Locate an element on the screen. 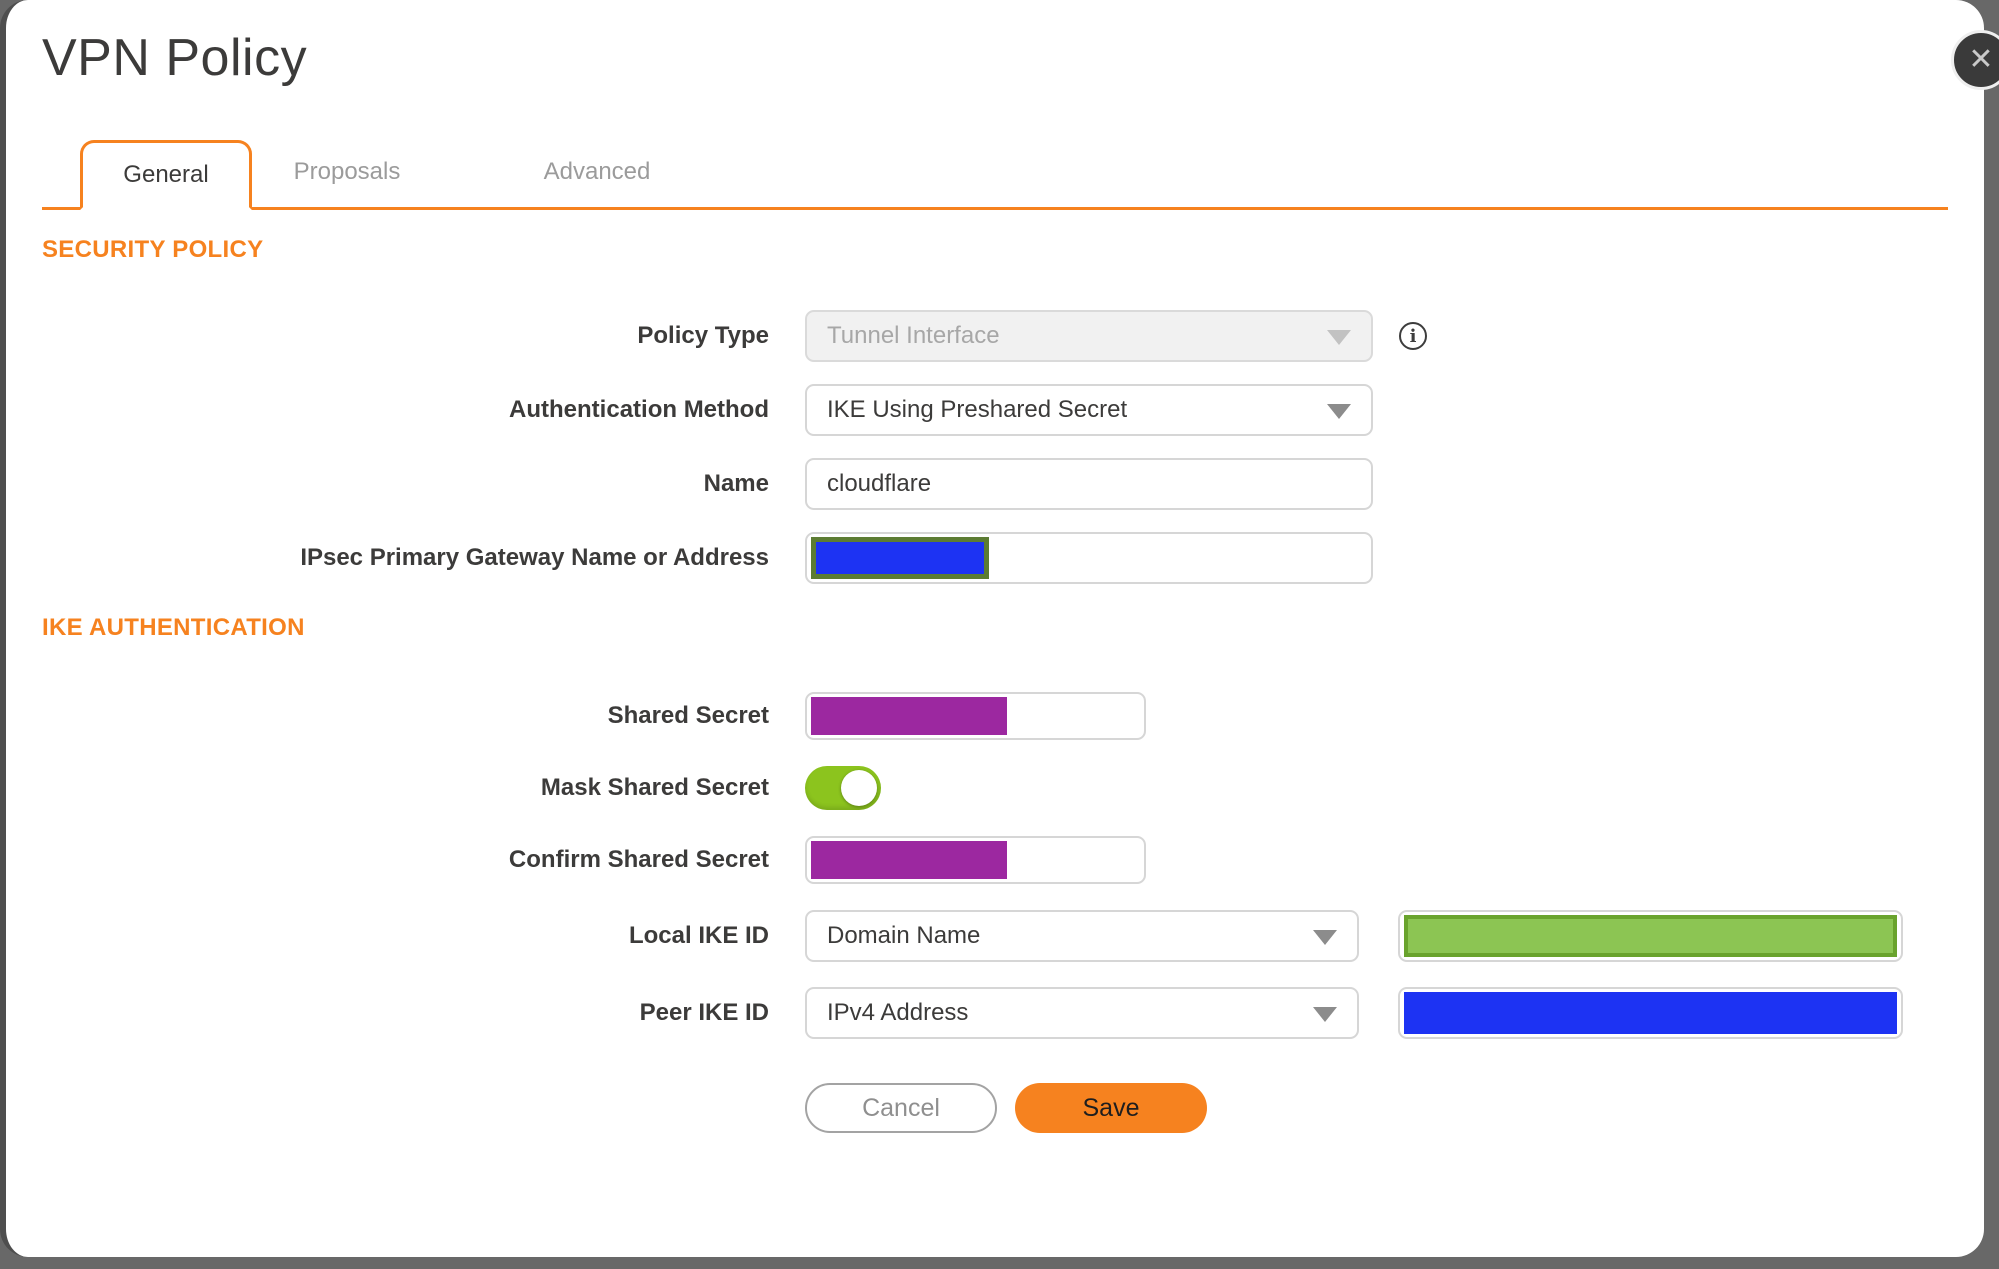 The height and width of the screenshot is (1269, 1999). local-ike-id-type-value: Domain Name is located at coordinates (904, 935).